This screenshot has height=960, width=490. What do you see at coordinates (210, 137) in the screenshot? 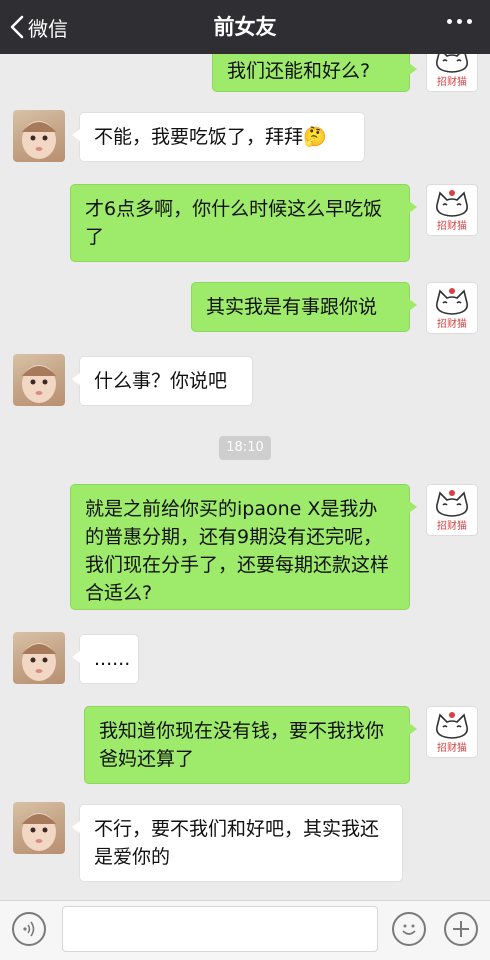
I see `message-text: 不能，我要吃饭了，拜拜🤔` at bounding box center [210, 137].